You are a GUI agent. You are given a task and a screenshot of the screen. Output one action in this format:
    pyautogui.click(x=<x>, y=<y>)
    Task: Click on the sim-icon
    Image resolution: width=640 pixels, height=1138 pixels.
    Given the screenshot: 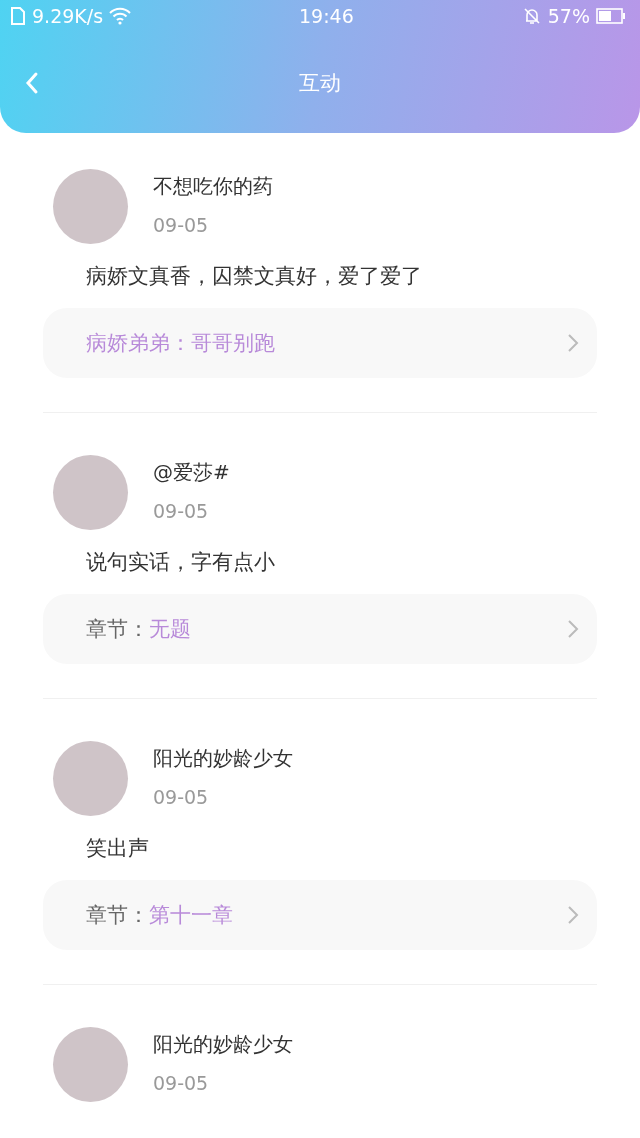 What is the action you would take?
    pyautogui.click(x=18, y=16)
    